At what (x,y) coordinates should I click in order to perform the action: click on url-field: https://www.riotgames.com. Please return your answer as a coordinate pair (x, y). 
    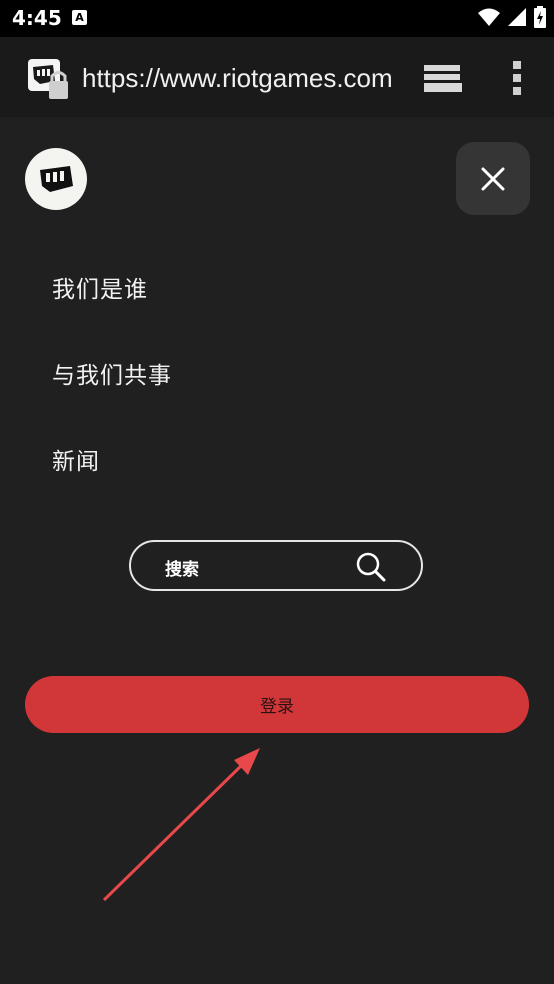
    Looking at the image, I should click on (237, 78).